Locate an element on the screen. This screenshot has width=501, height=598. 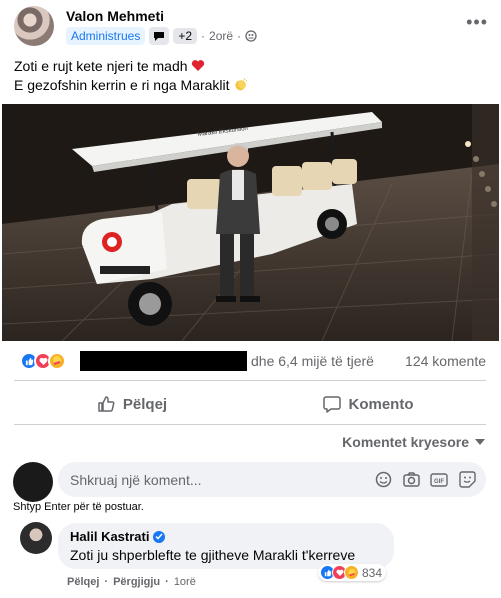
post-action-bar: Pëlqej Komento is located at coordinates (250, 404).